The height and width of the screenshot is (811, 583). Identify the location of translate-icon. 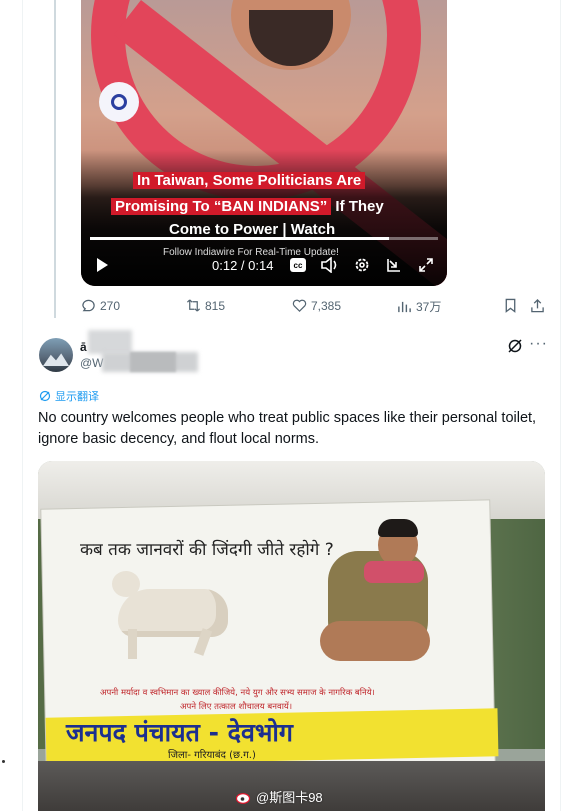
(45, 396).